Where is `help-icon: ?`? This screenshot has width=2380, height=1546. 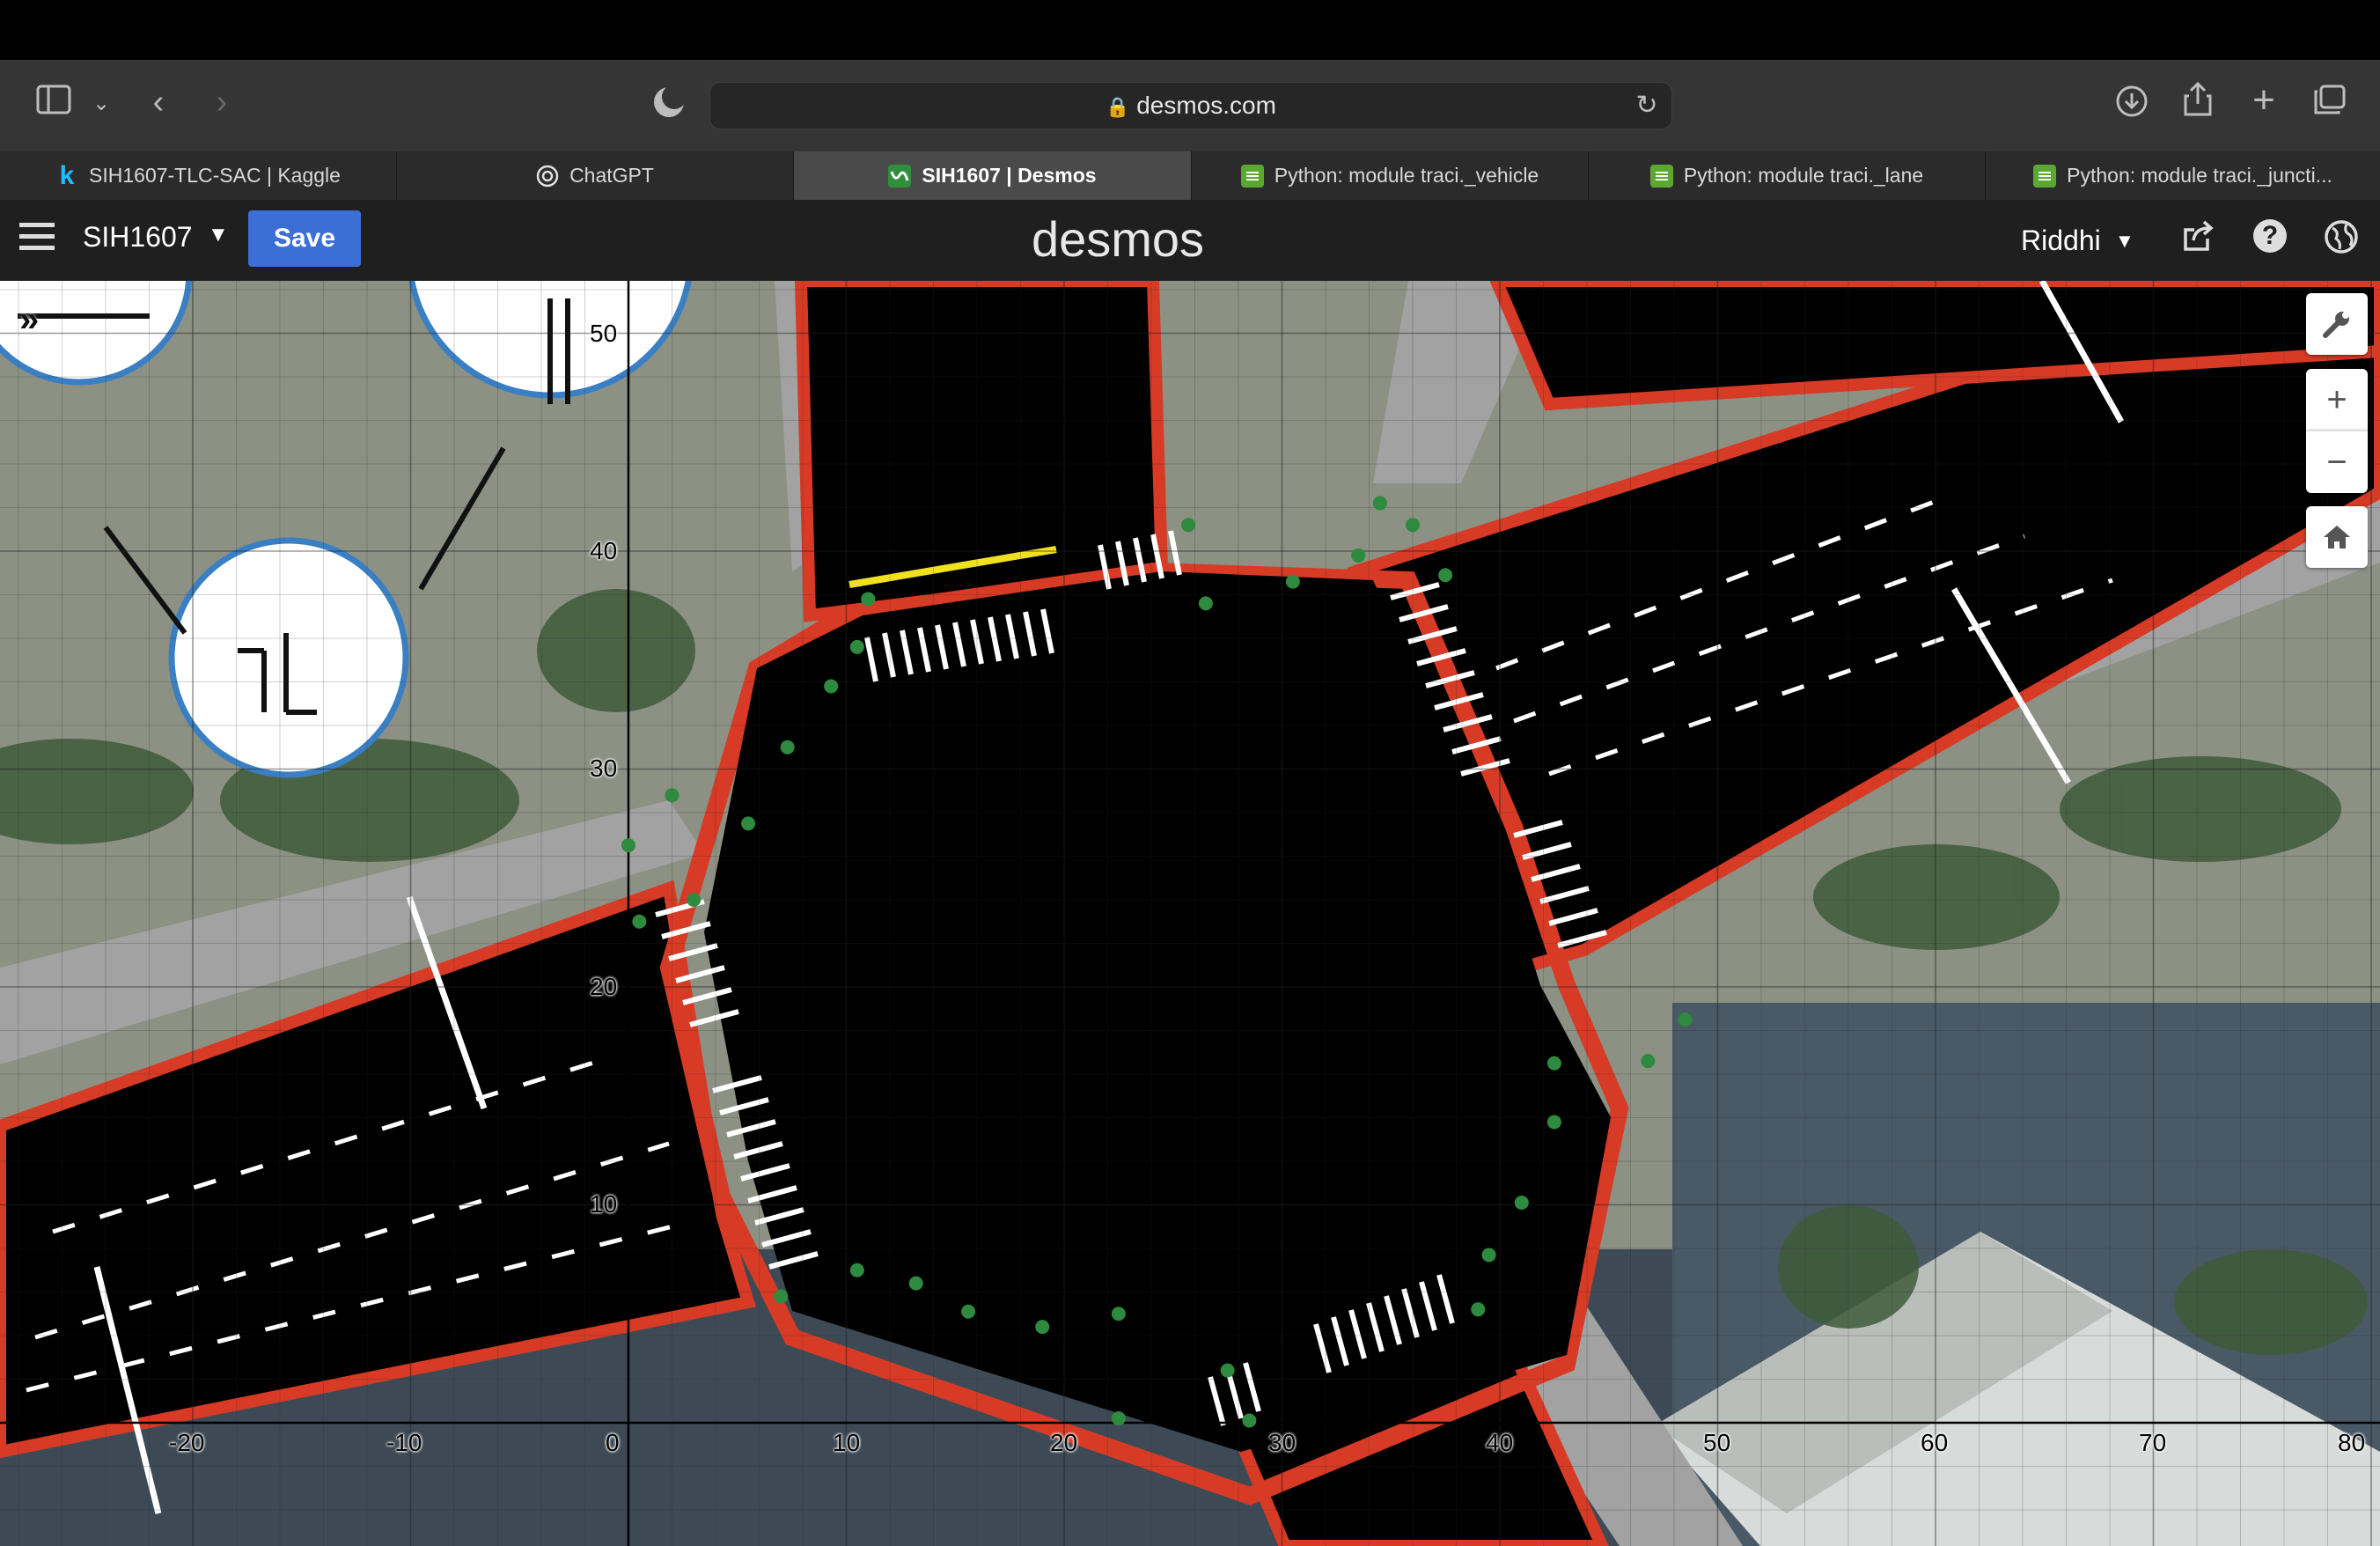
help-icon: ? is located at coordinates (2270, 236).